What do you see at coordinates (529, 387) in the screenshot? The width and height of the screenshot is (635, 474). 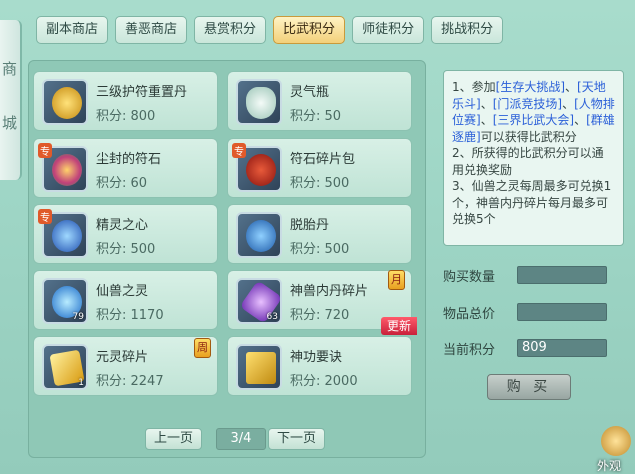 I see `buy-button: 购 买` at bounding box center [529, 387].